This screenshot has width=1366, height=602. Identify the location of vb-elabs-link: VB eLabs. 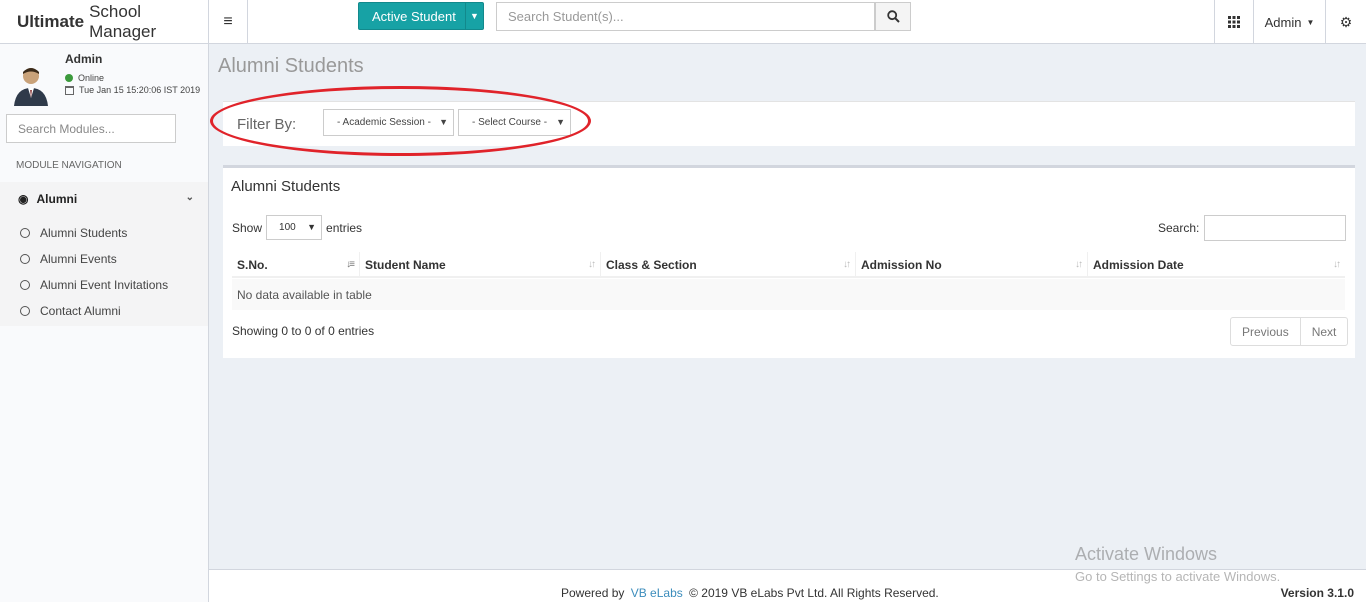
(657, 593).